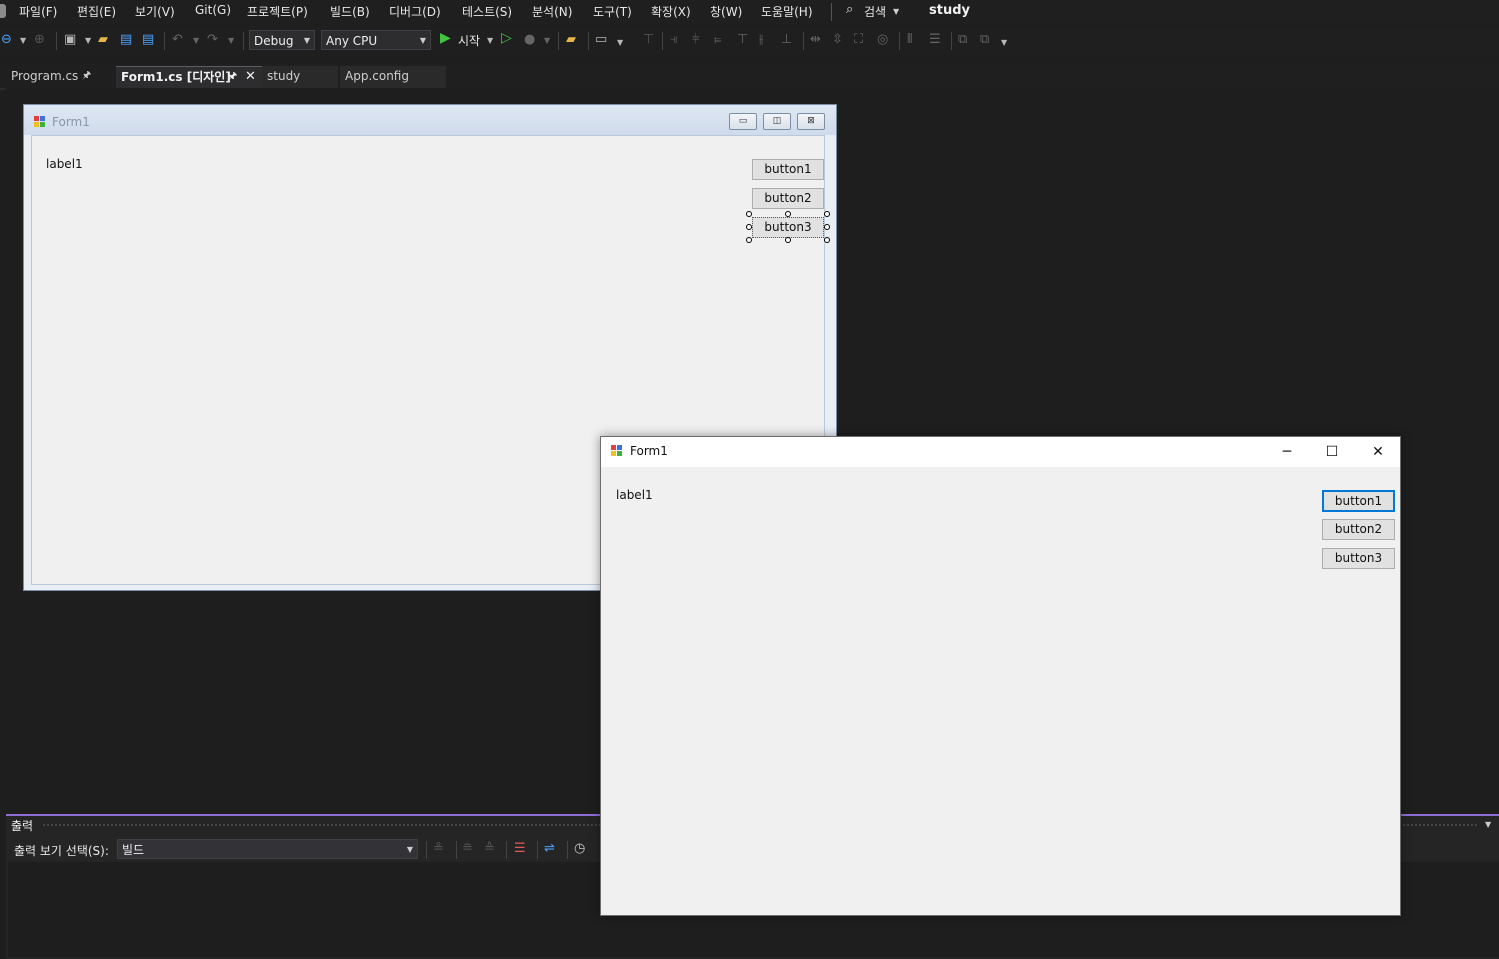 This screenshot has width=1499, height=959. Describe the element at coordinates (717, 39) in the screenshot. I see `align-right-icon: ⫢` at that location.